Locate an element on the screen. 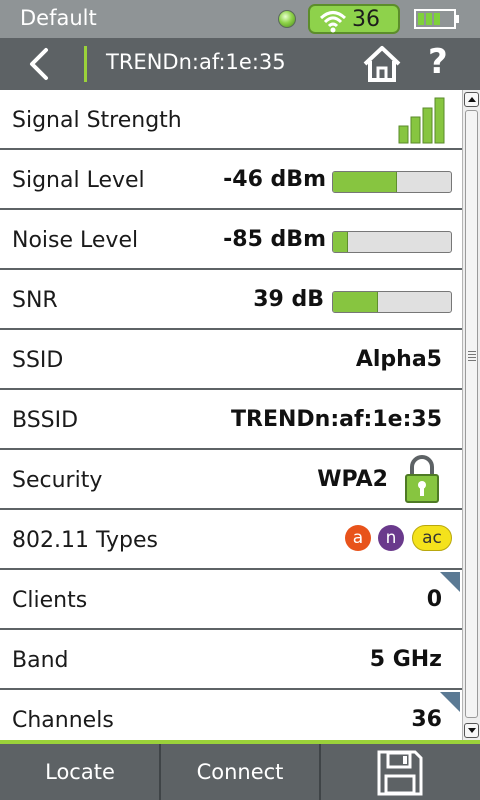  bottom-toolbar: Locate Connect is located at coordinates (240, 772).